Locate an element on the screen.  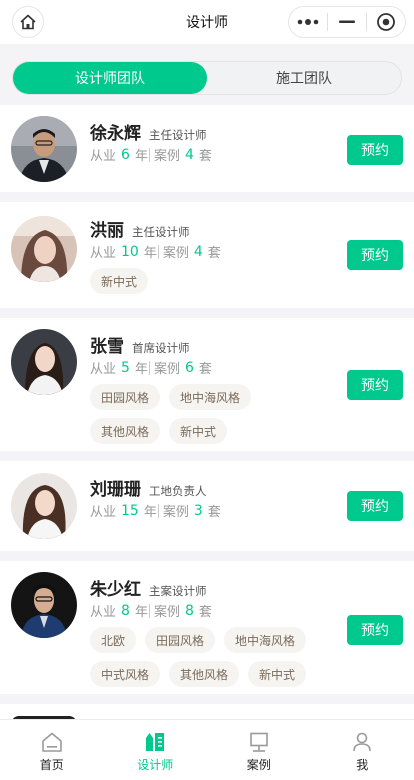
tabbar-label: 我 is located at coordinates (362, 765).